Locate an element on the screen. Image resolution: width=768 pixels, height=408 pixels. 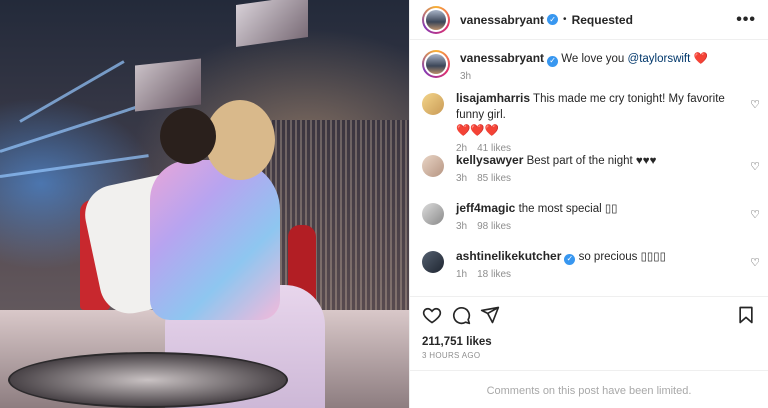
comment-username: kellysawyer is located at coordinates (489, 160).